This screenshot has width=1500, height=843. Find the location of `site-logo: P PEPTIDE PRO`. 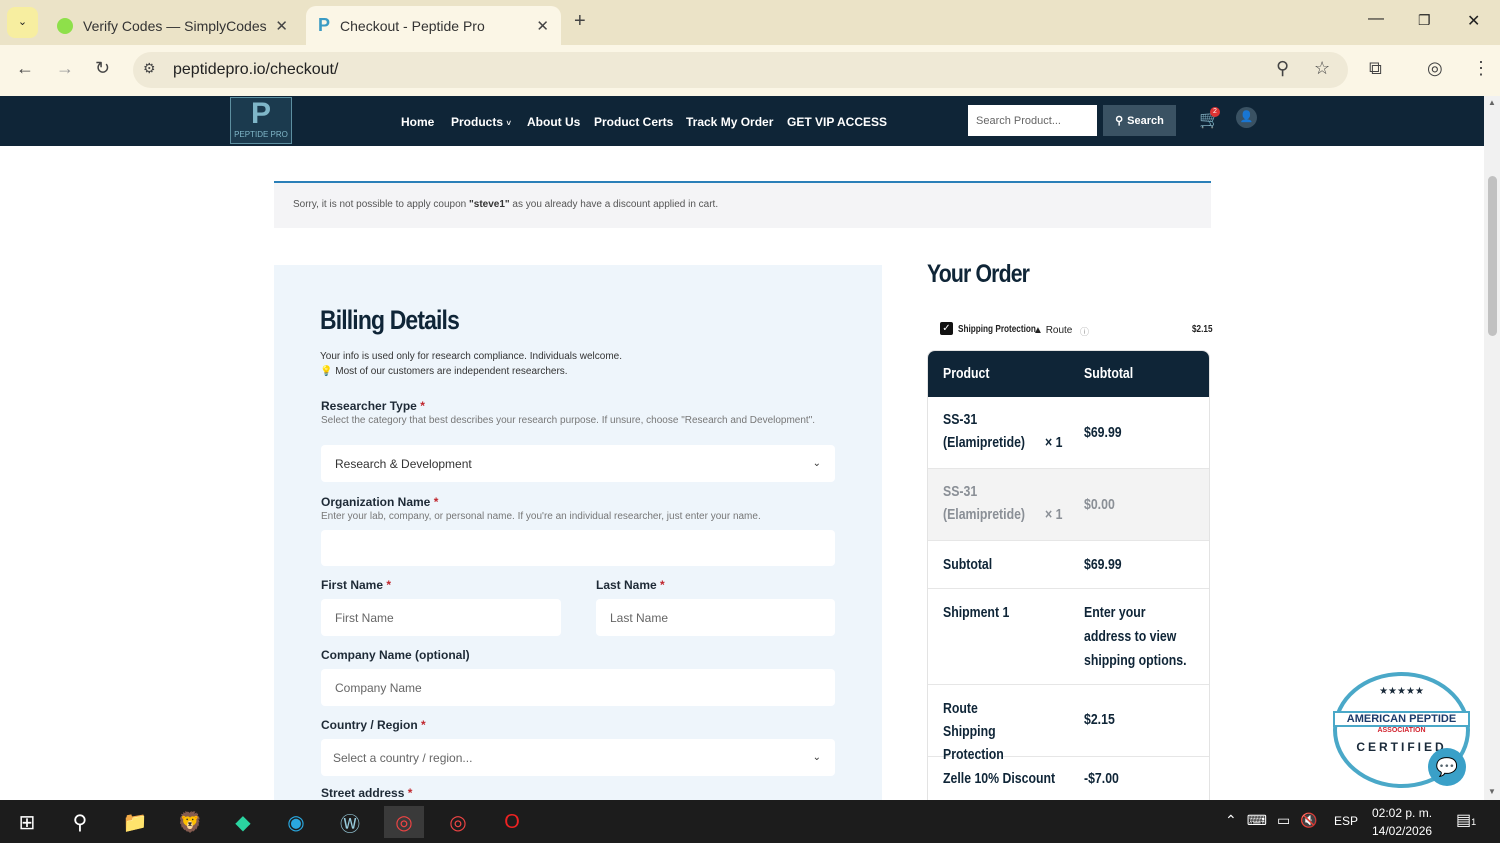

site-logo: P PEPTIDE PRO is located at coordinates (261, 120).